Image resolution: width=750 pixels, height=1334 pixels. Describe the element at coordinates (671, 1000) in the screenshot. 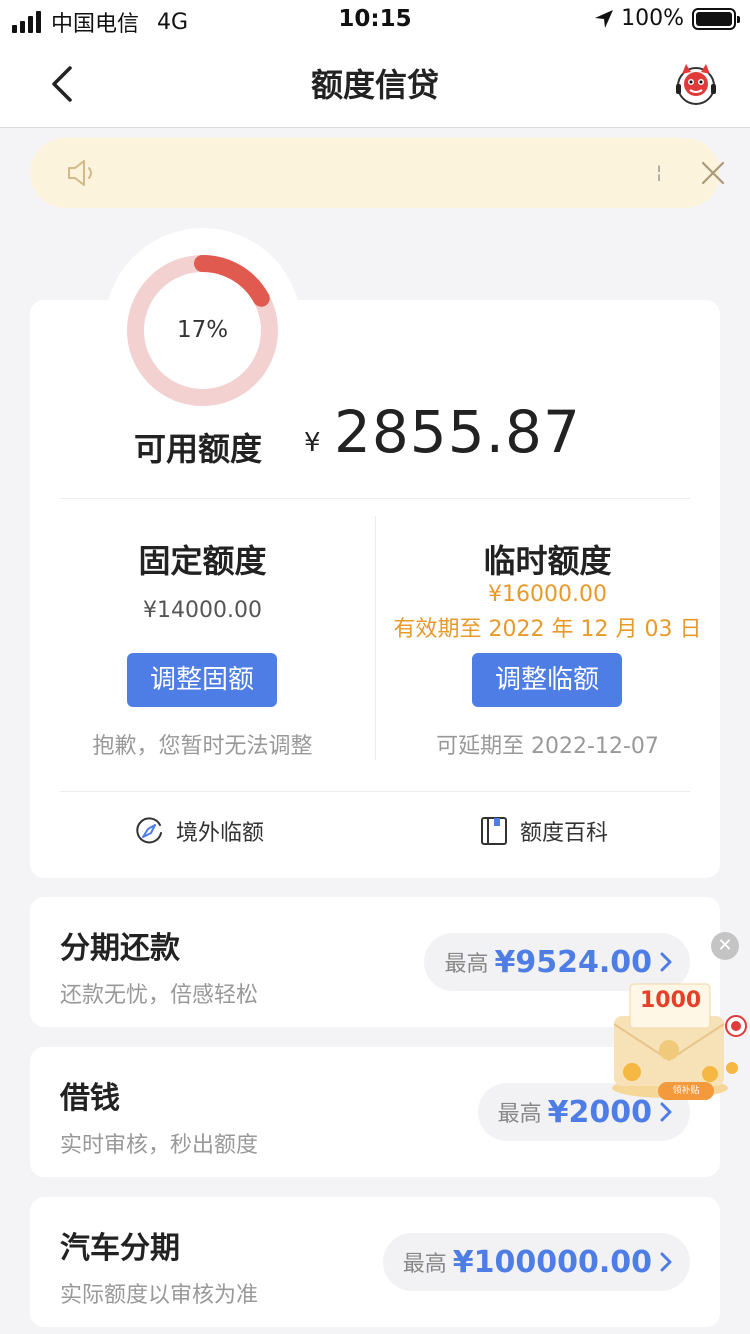

I see `promo-amount: 1000` at that location.